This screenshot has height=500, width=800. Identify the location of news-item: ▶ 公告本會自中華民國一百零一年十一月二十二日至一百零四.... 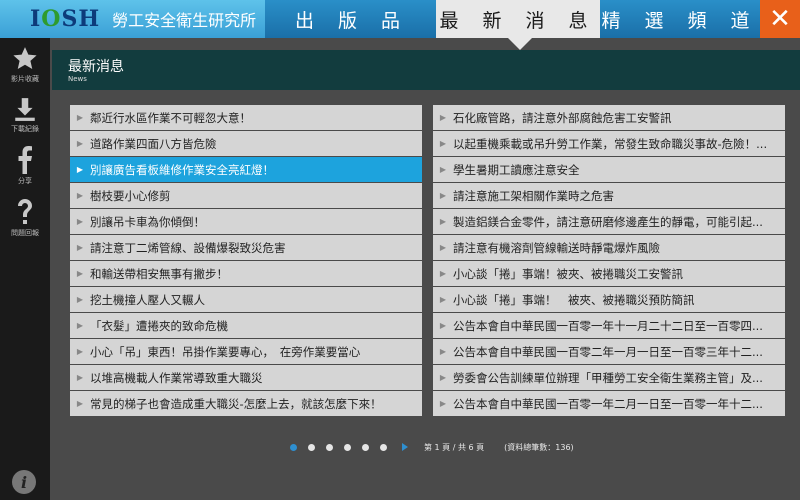
(609, 325).